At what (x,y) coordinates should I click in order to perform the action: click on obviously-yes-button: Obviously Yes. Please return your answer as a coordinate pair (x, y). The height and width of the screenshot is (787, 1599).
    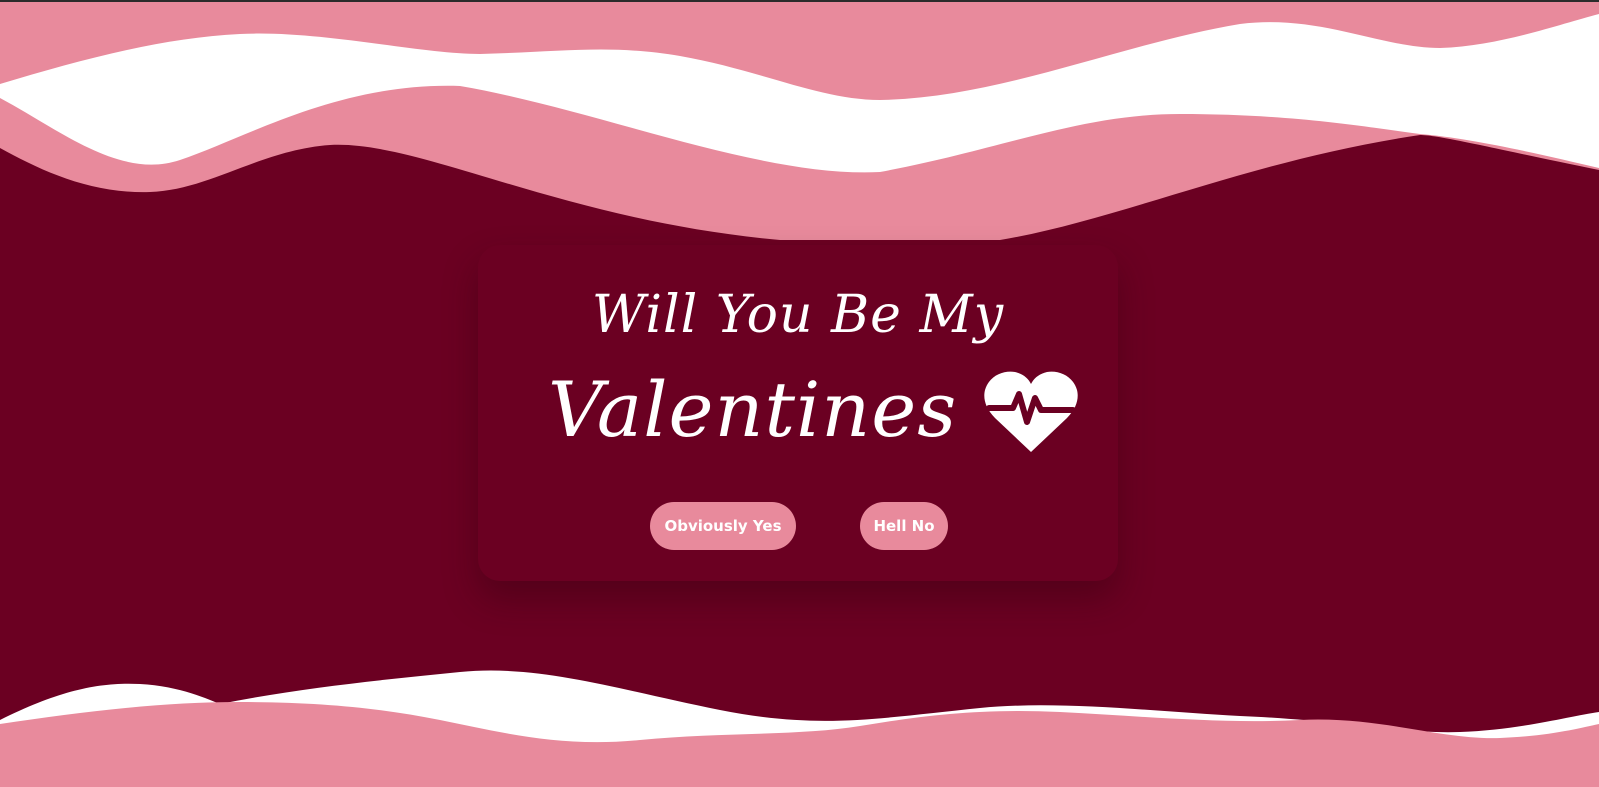
    Looking at the image, I should click on (723, 526).